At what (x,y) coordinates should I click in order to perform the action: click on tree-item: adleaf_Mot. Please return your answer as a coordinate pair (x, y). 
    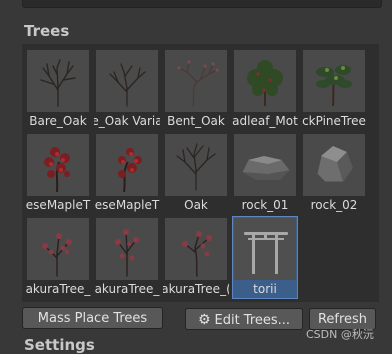
    Looking at the image, I should click on (265, 89).